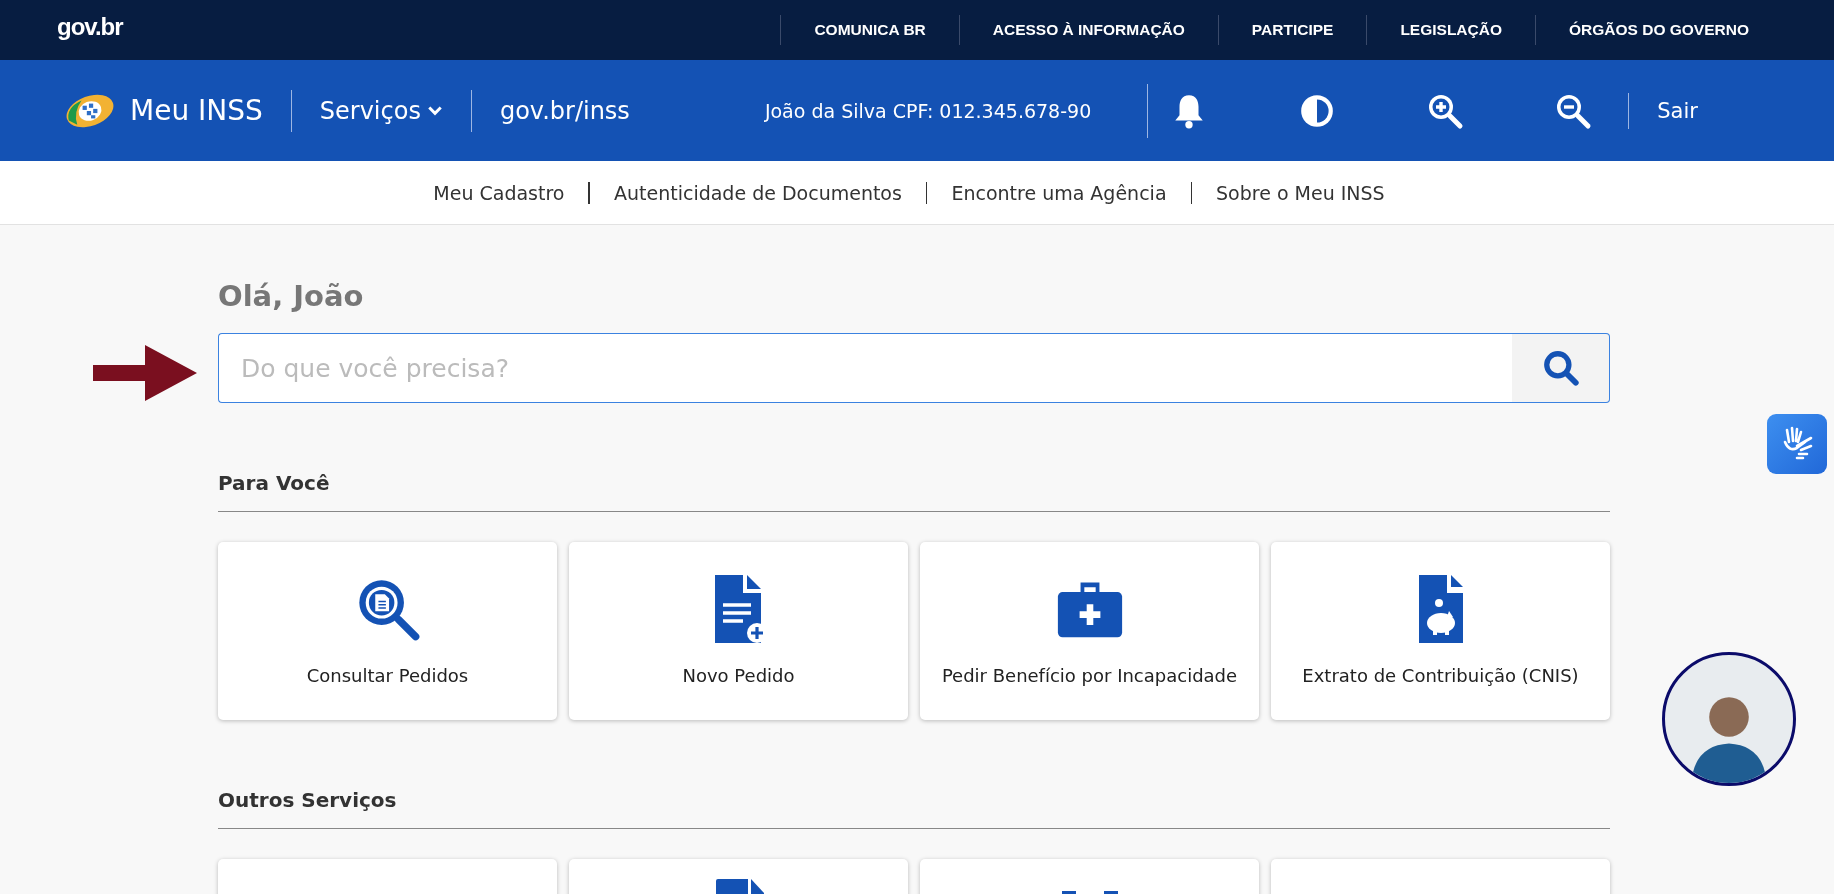 The image size is (1834, 894). What do you see at coordinates (1089, 676) in the screenshot?
I see `card-label: Pedir Benefício por Incapacidade` at bounding box center [1089, 676].